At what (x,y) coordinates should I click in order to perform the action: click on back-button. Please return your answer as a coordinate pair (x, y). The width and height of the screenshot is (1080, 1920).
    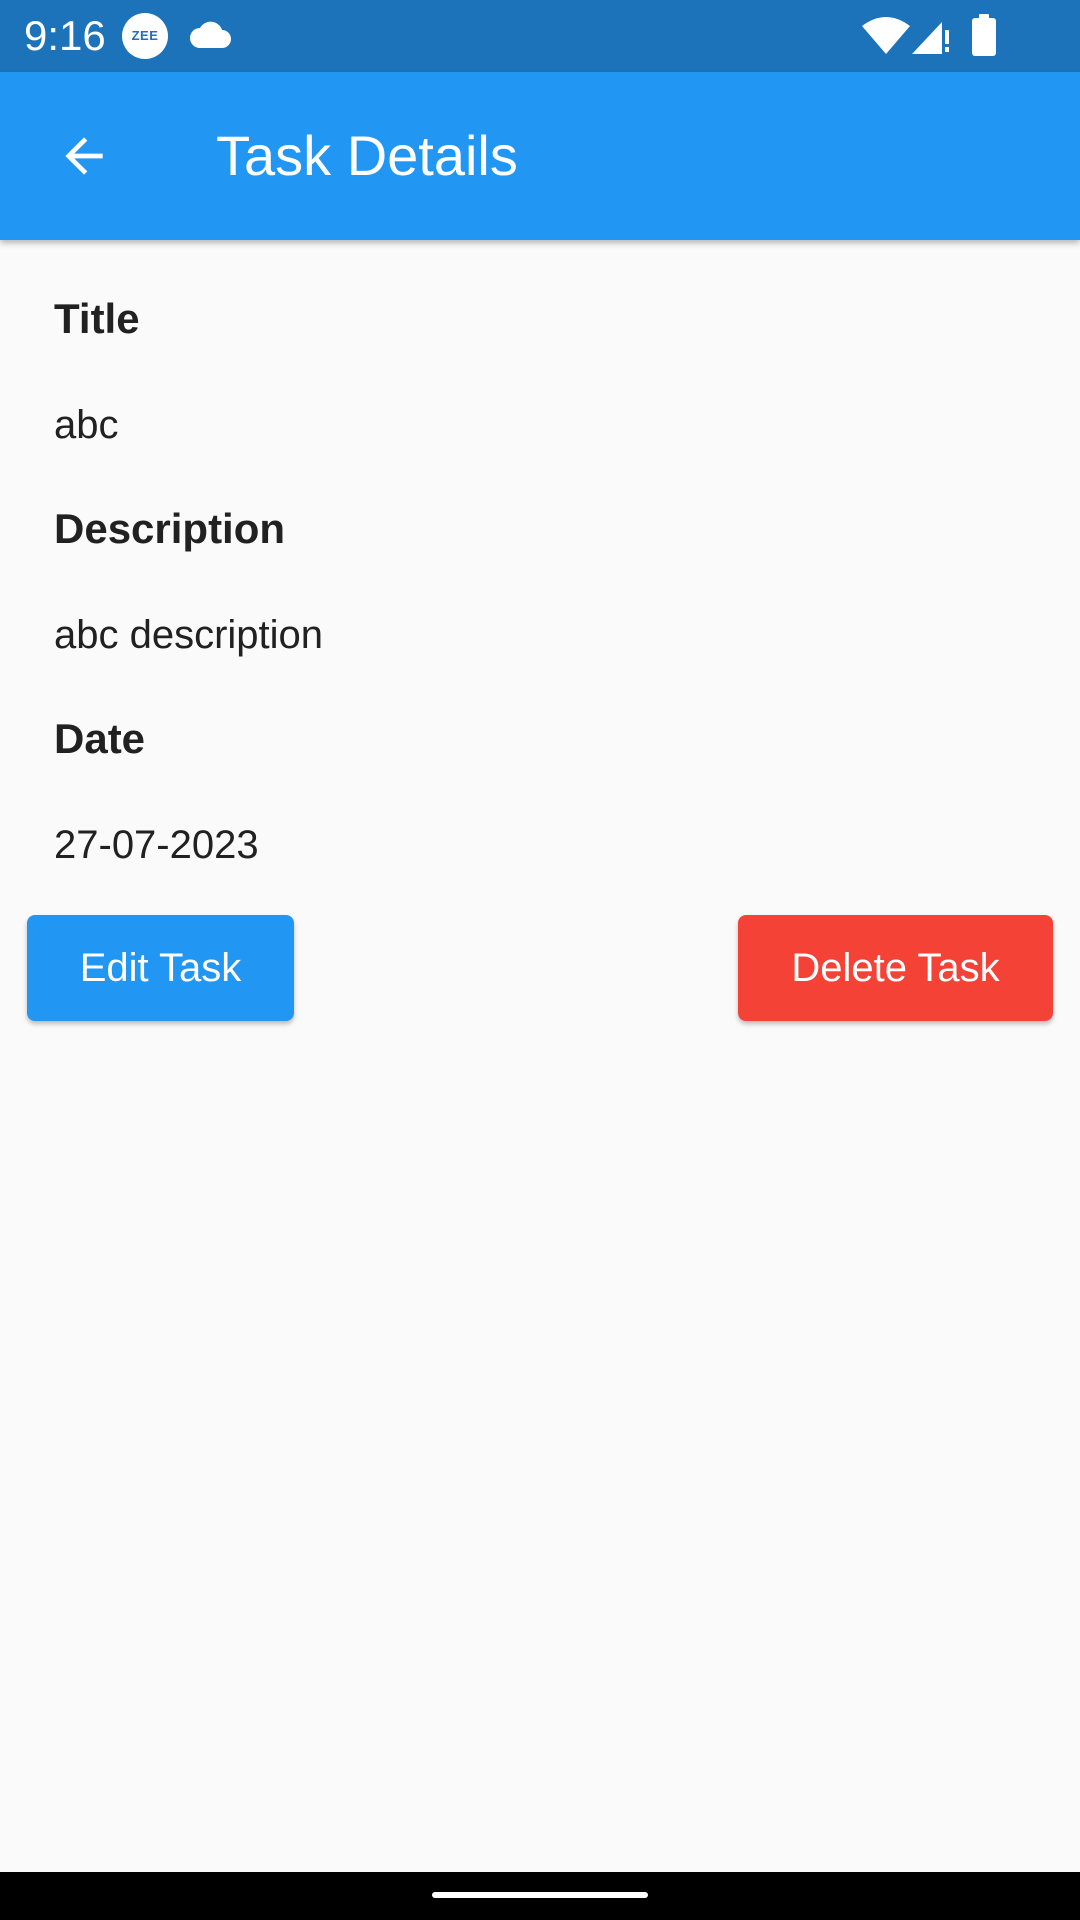
    Looking at the image, I should click on (84, 156).